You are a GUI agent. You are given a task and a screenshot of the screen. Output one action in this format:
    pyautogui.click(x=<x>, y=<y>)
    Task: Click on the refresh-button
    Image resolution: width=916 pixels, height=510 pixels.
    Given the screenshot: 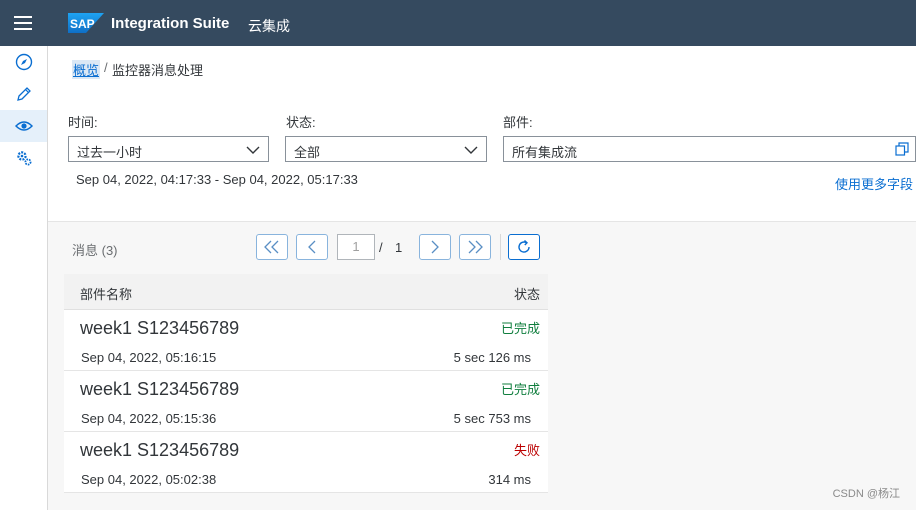 What is the action you would take?
    pyautogui.click(x=524, y=247)
    